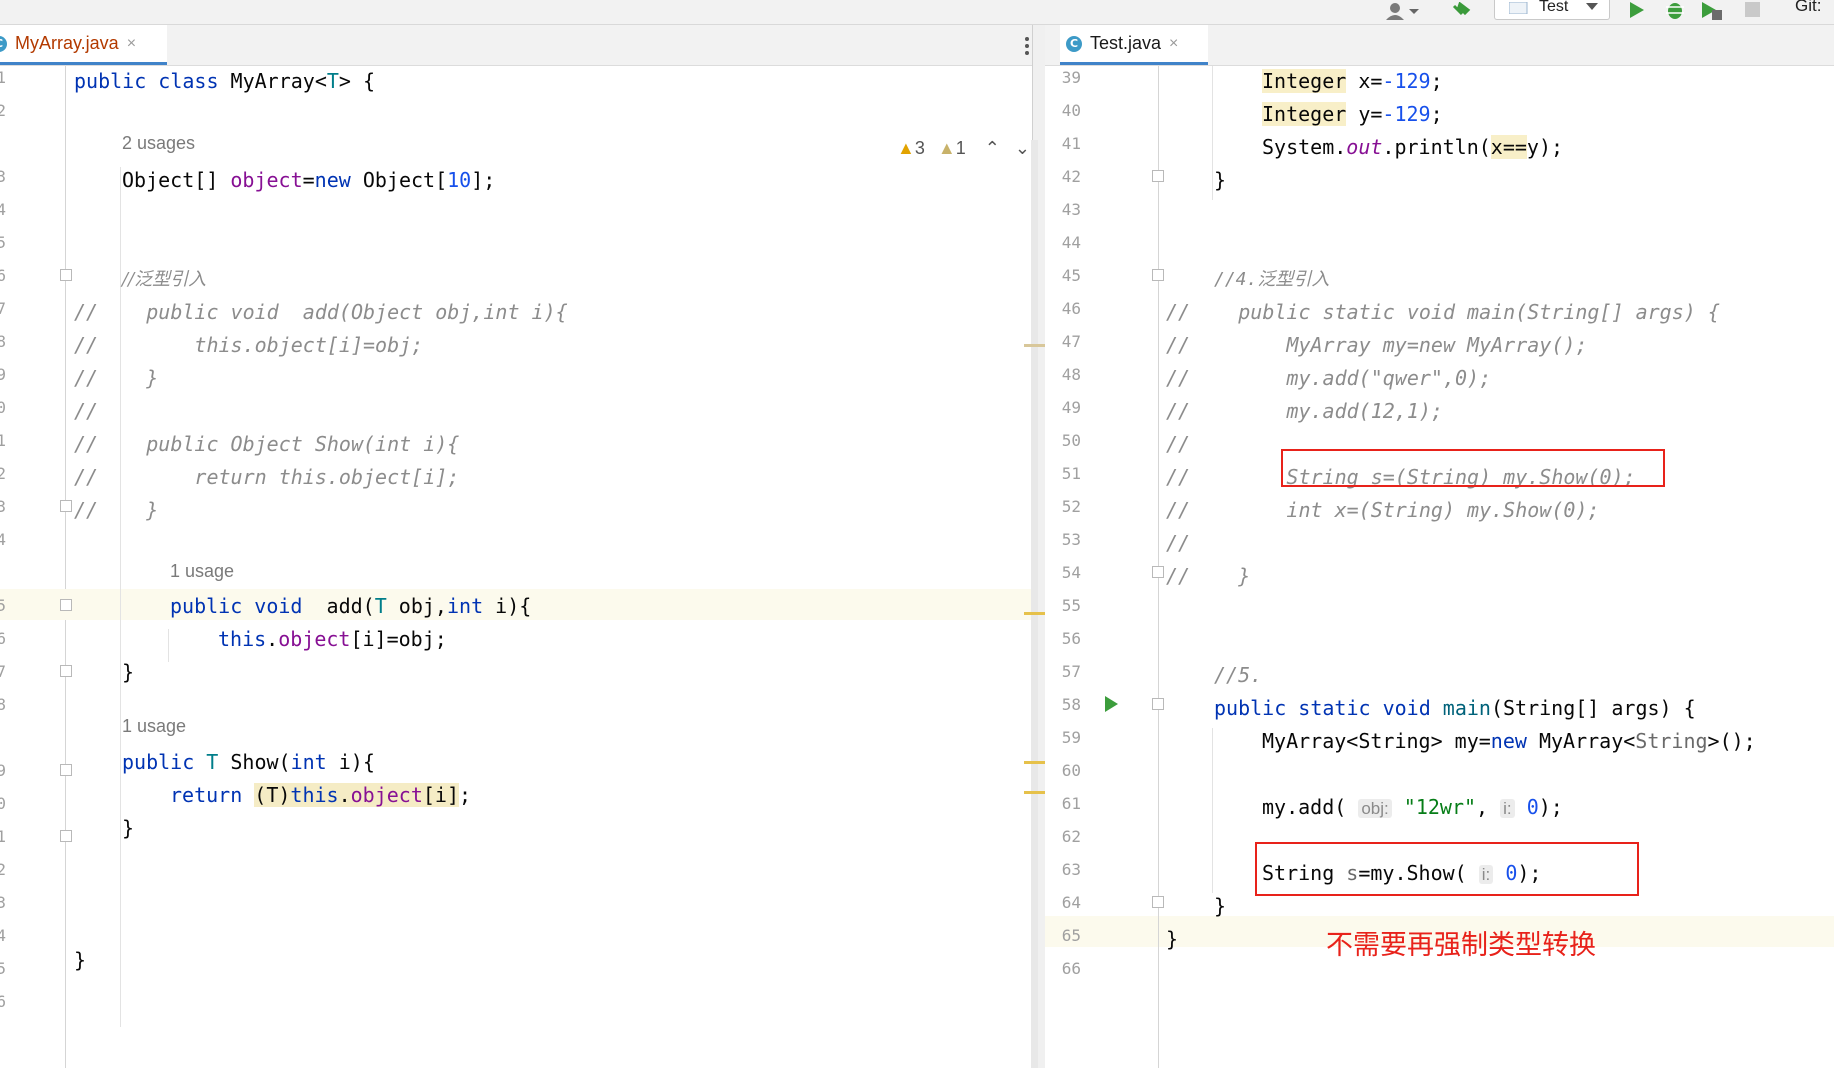 The height and width of the screenshot is (1068, 1834). I want to click on code-line: Integer y=-129;, so click(1352, 114).